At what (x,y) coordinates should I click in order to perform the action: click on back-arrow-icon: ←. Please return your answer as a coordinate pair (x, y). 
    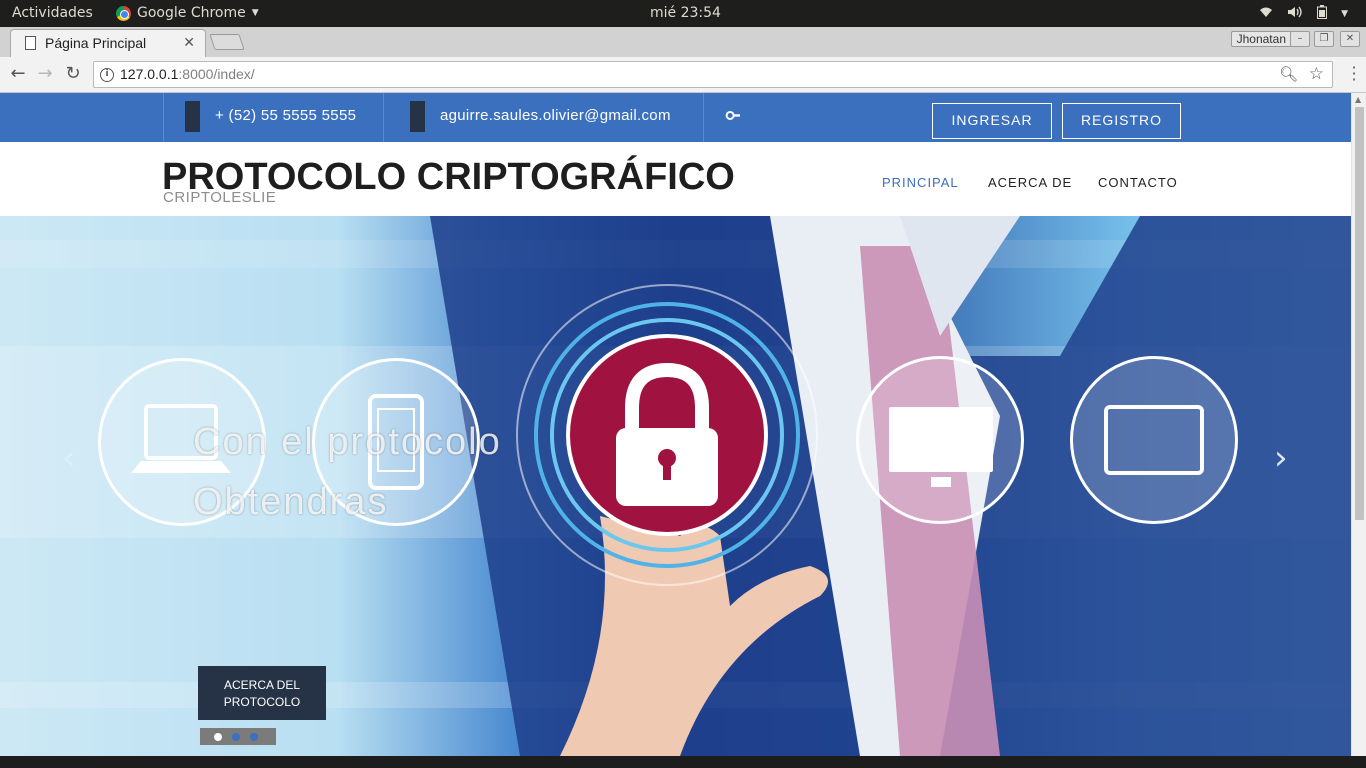
    Looking at the image, I should click on (18, 75).